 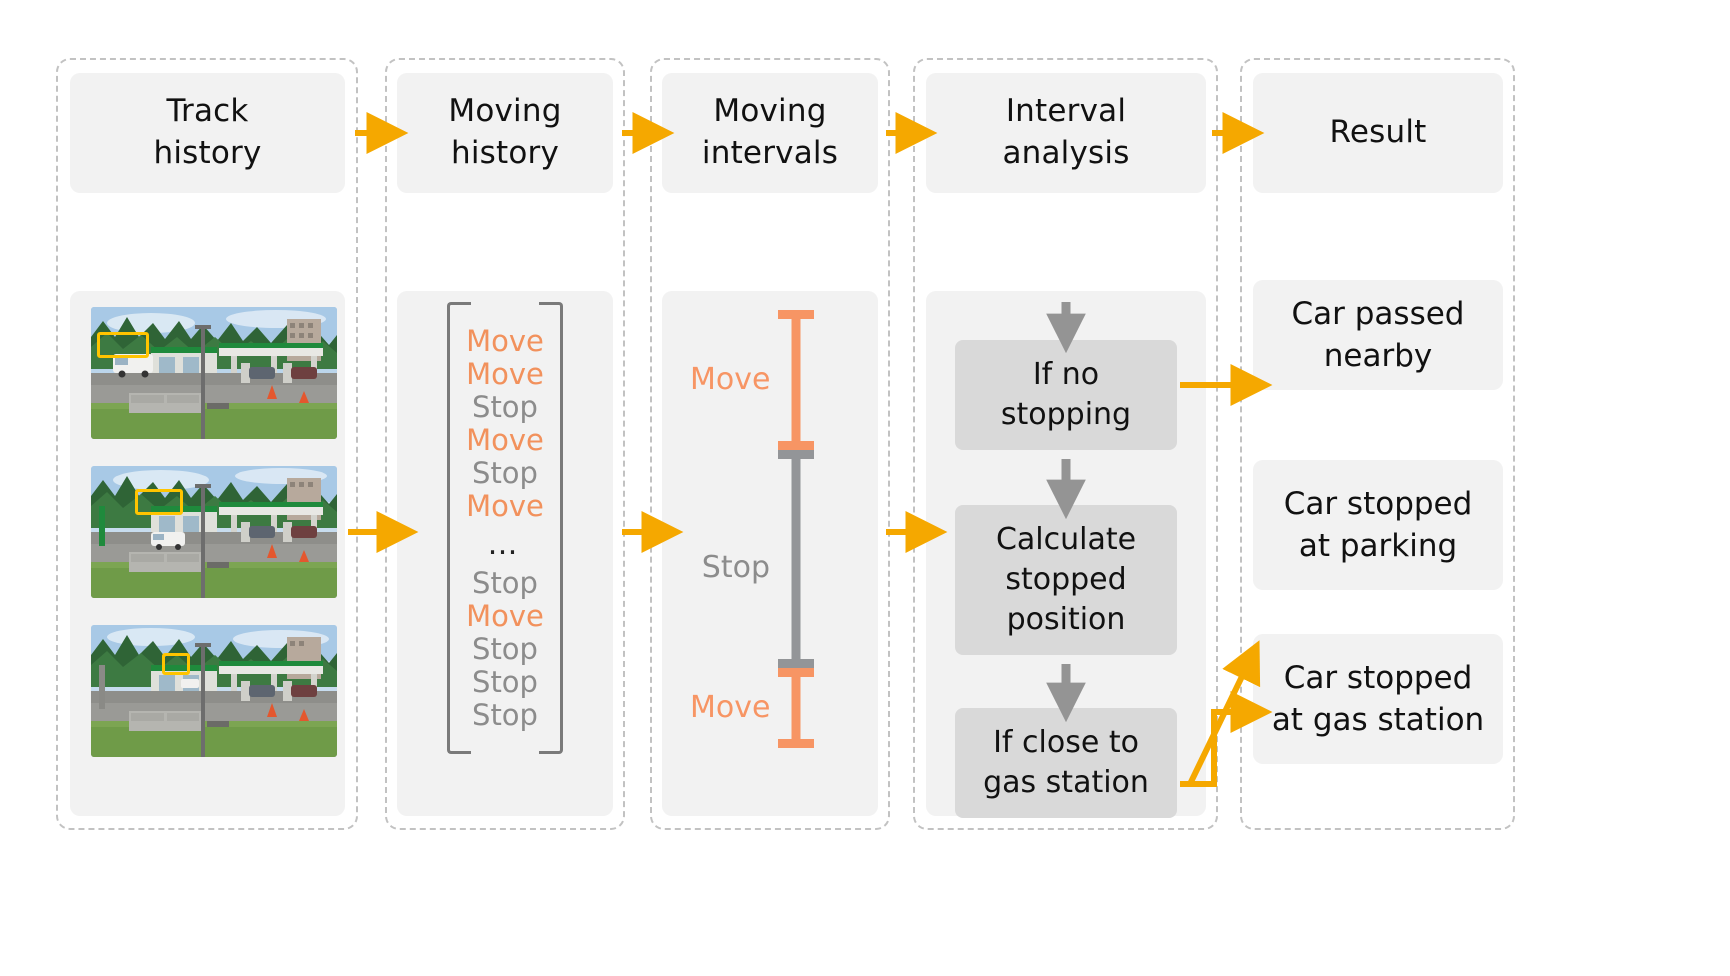 I want to click on interval-label-stop: Stop, so click(x=735, y=567).